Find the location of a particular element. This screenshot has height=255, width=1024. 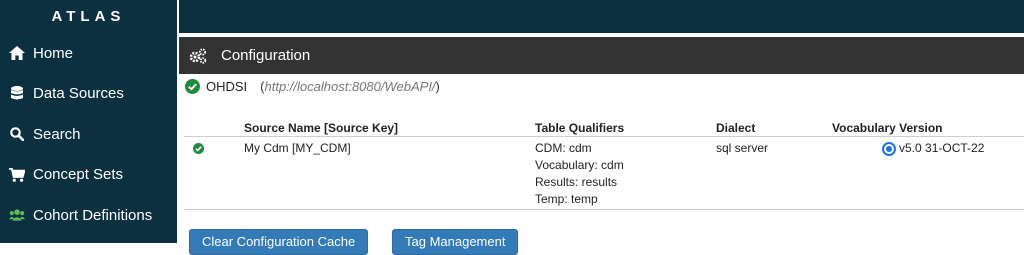

panel-header: Configuration is located at coordinates (601, 55).